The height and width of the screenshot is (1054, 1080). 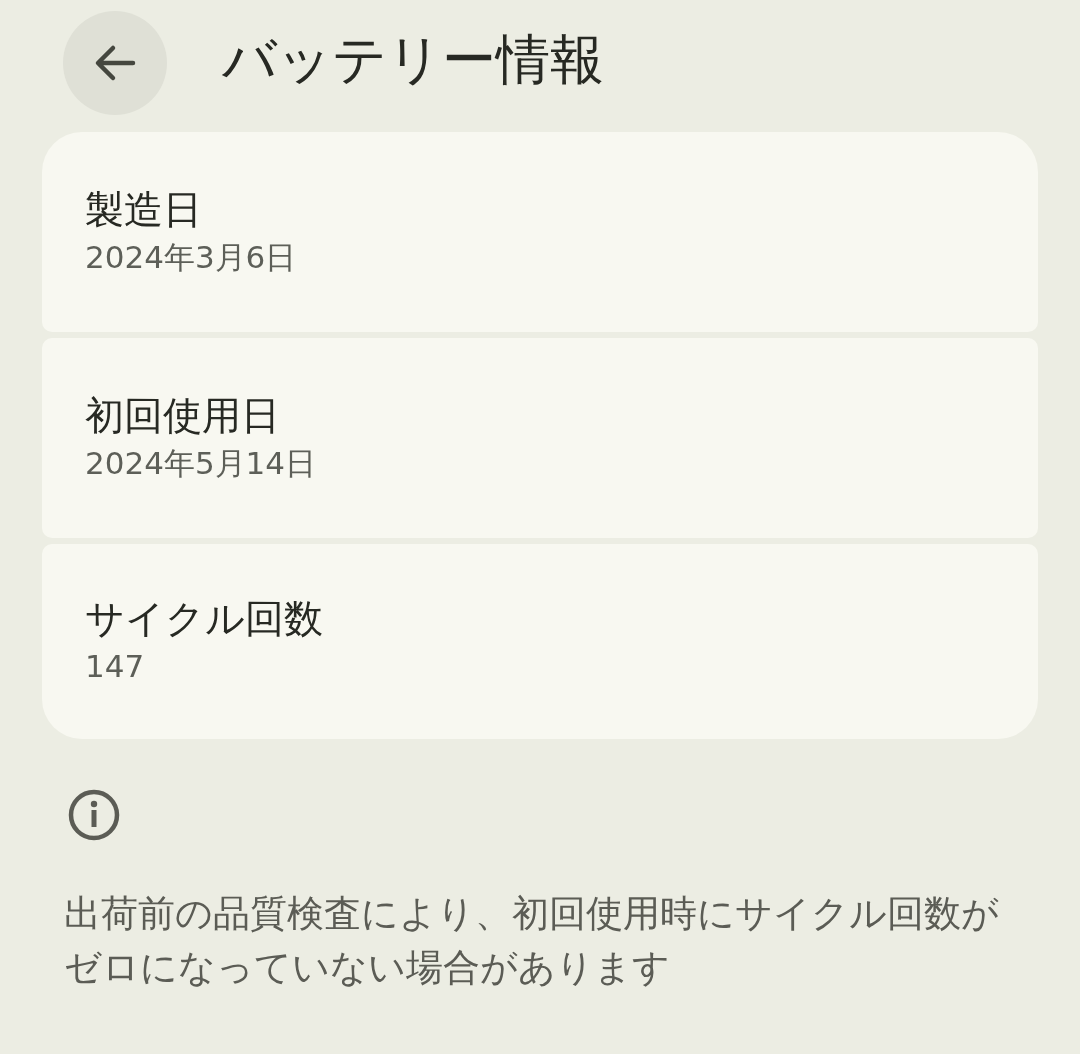 What do you see at coordinates (204, 619) in the screenshot?
I see `item-label: サイクル回数` at bounding box center [204, 619].